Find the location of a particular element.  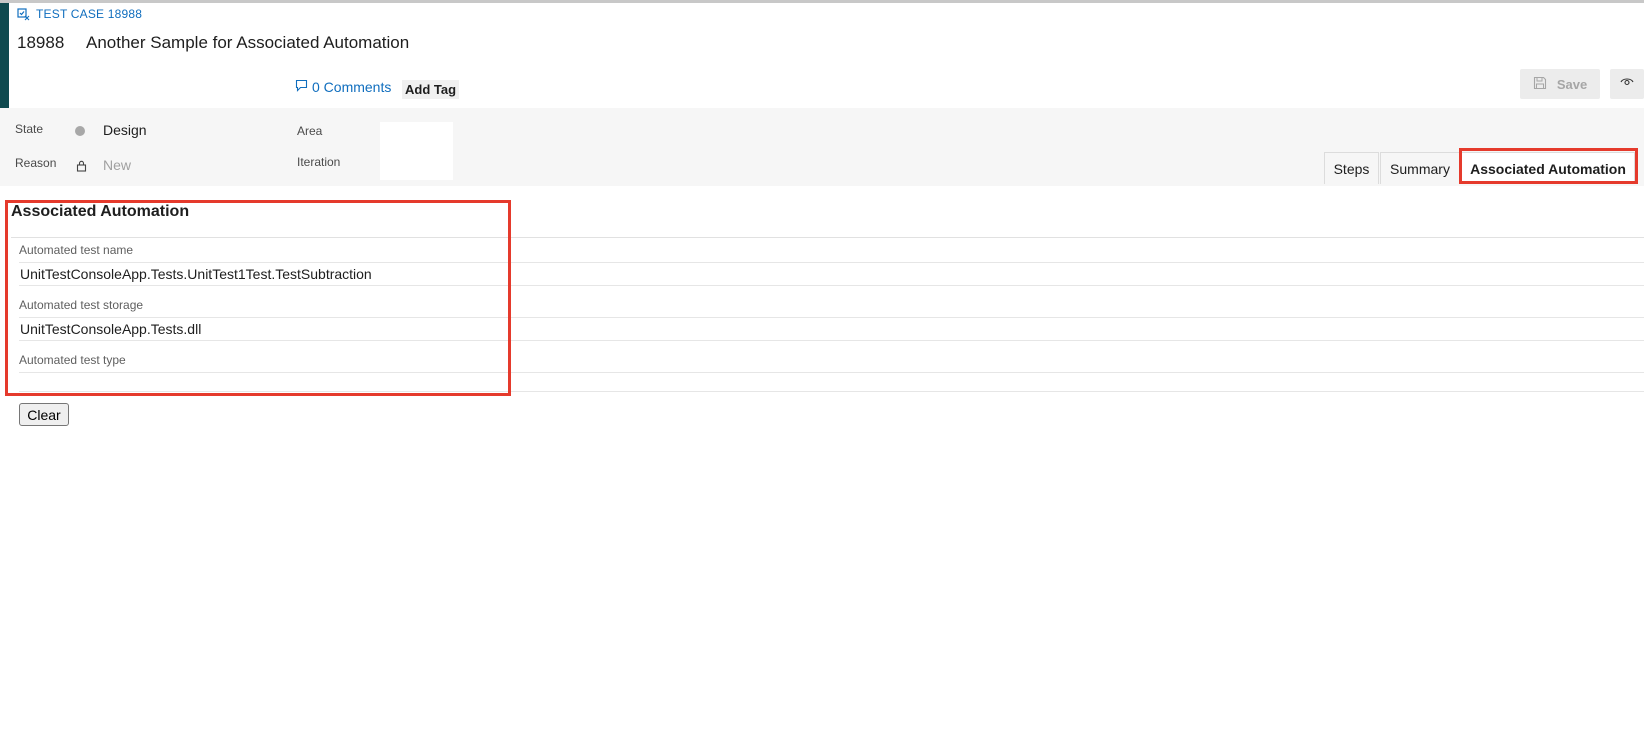

state-dropdown: Design is located at coordinates (125, 130).